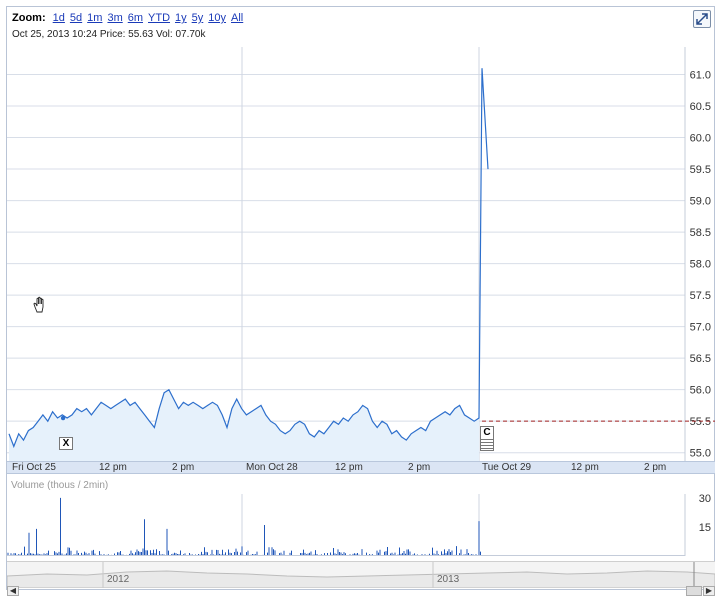  Describe the element at coordinates (705, 499) in the screenshot. I see `volume-tick-label: 30` at that location.